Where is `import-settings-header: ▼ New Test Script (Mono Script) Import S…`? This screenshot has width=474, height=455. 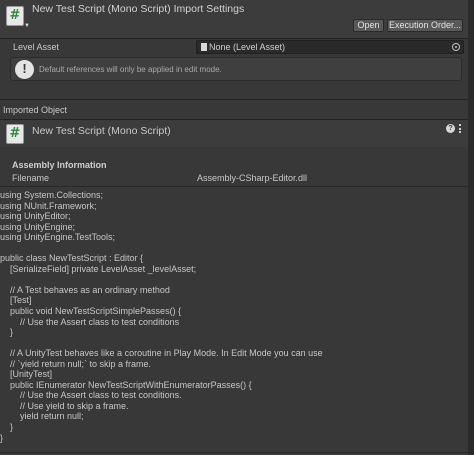
import-settings-header: ▼ New Test Script (Mono Script) Import S… is located at coordinates (234, 19).